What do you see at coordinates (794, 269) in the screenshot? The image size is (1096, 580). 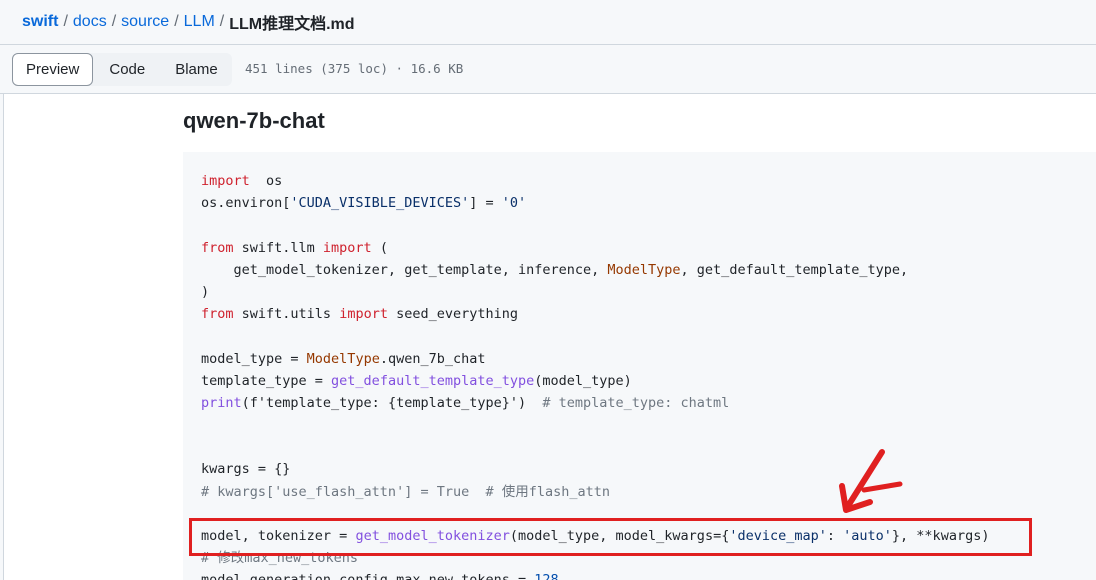 I see `code-token: , get_default_template_type,` at bounding box center [794, 269].